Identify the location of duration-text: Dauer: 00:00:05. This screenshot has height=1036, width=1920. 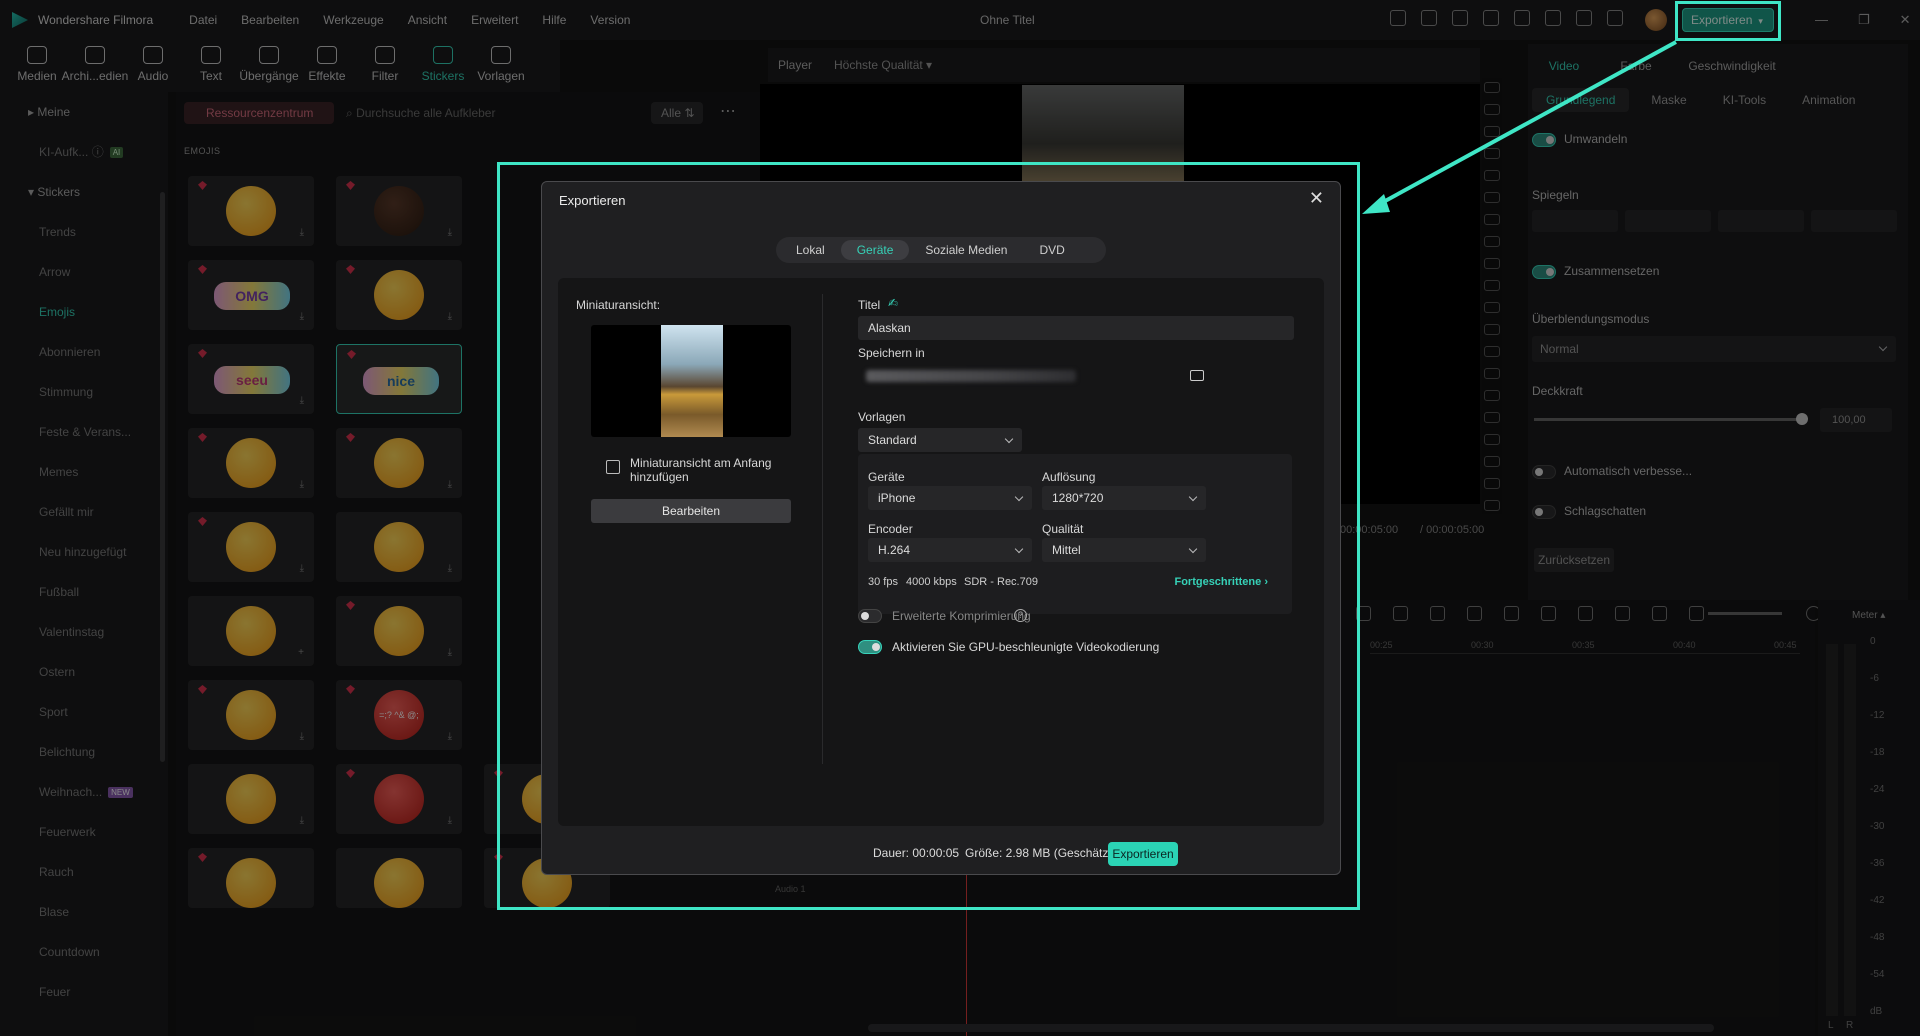
(916, 853).